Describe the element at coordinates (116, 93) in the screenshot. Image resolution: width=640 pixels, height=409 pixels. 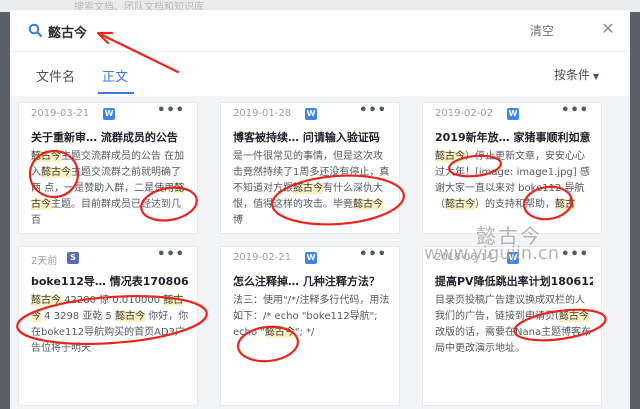
I see `active-tab-indicator` at that location.